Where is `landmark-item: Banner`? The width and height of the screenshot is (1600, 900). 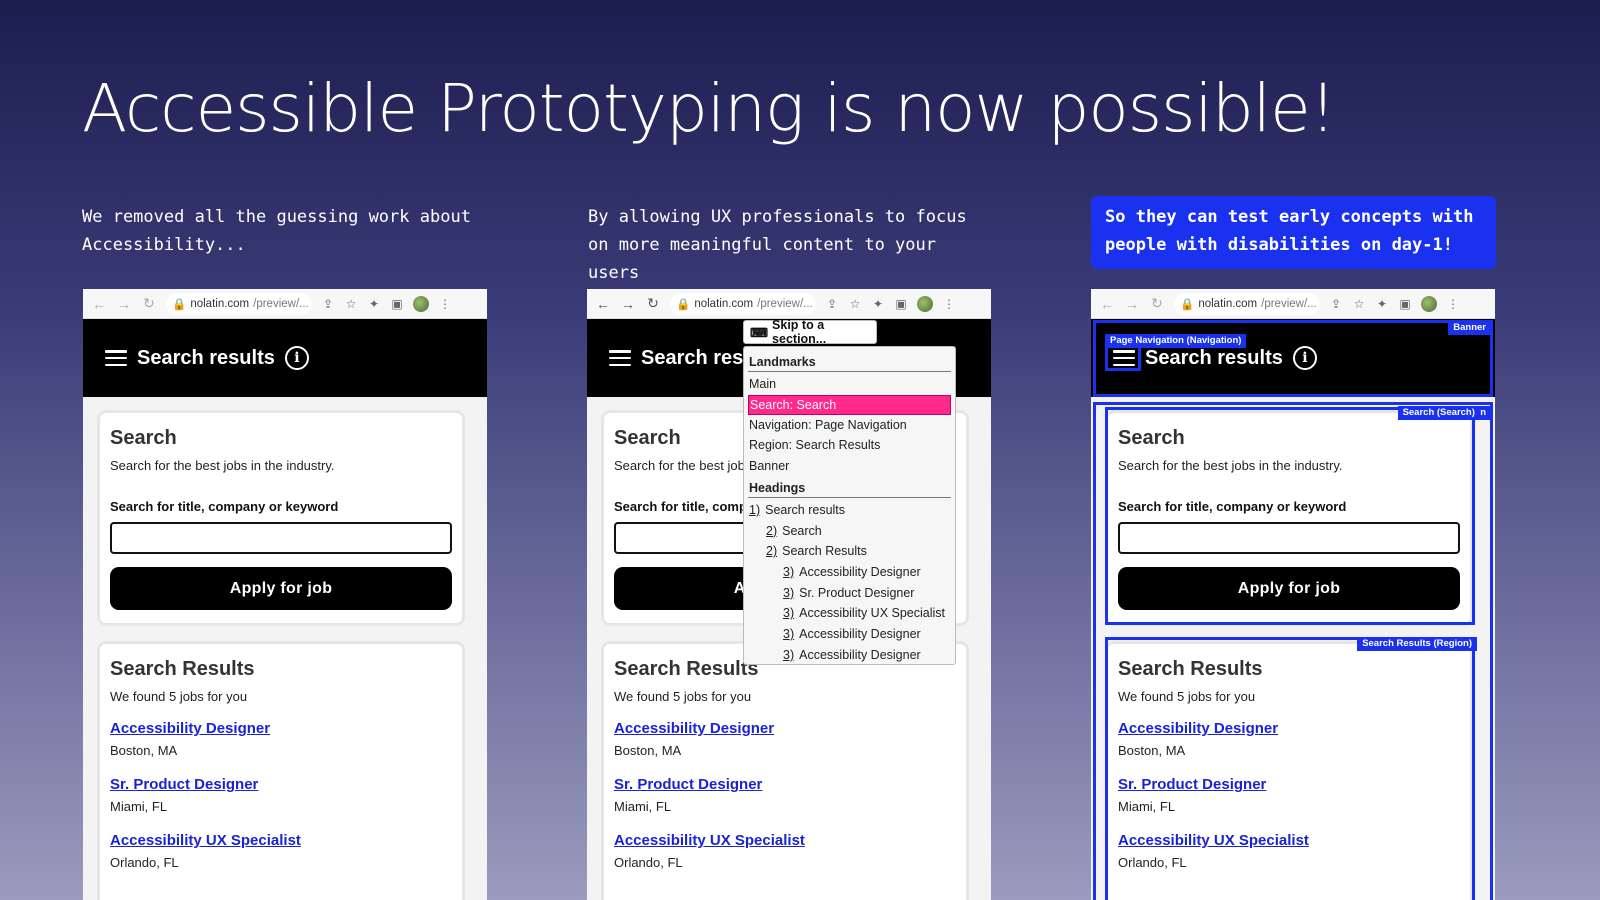 landmark-item: Banner is located at coordinates (849, 466).